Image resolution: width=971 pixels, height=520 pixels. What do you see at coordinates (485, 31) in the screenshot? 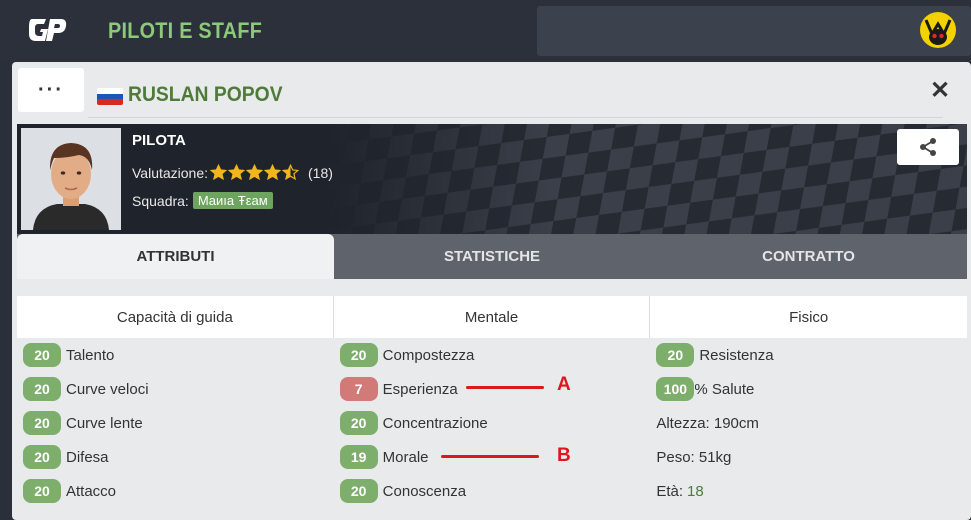
I see `top-bar: PILOTI E STAFF` at bounding box center [485, 31].